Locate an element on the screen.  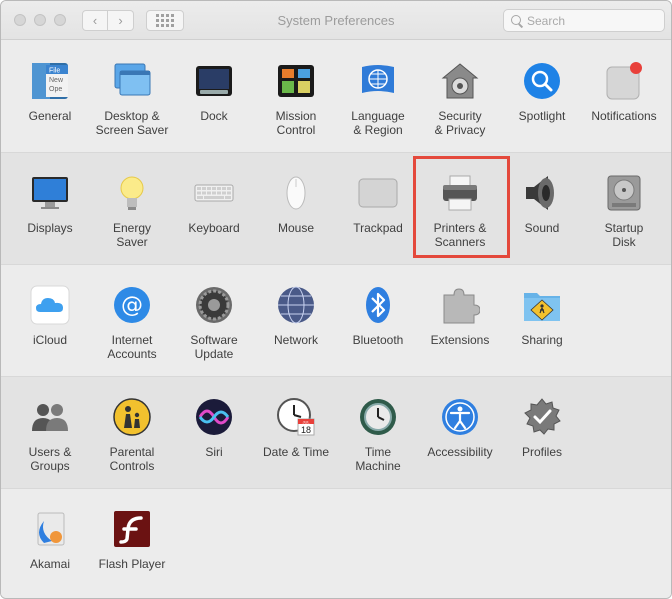
akamai-icon is located at coordinates (50, 529).